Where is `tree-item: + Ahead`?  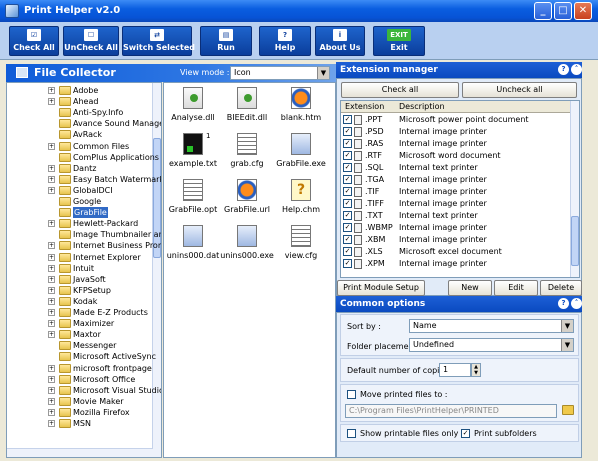 tree-item: + Ahead is located at coordinates (81, 101).